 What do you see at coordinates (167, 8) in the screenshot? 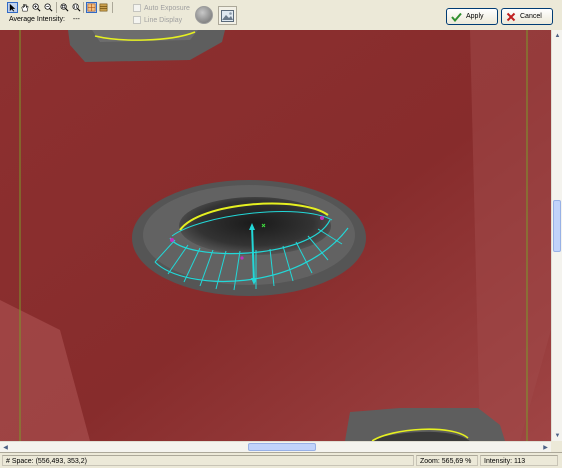
I see `auto-exposure-label: Auto Exposure` at bounding box center [167, 8].